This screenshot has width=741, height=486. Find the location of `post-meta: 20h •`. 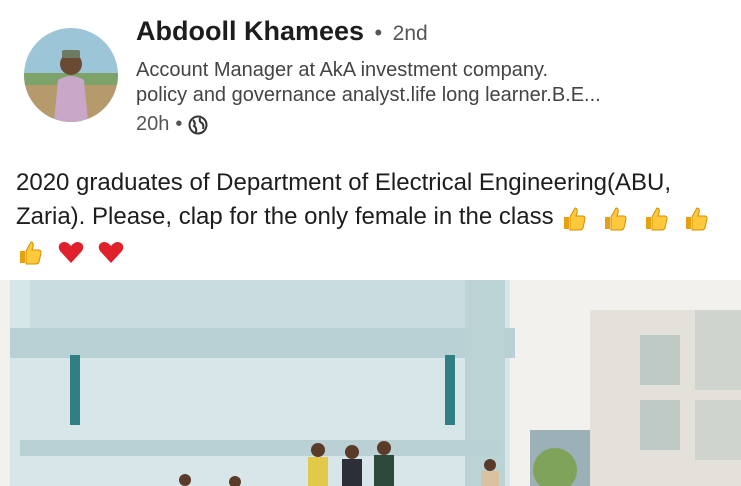

post-meta: 20h • is located at coordinates (172, 124).